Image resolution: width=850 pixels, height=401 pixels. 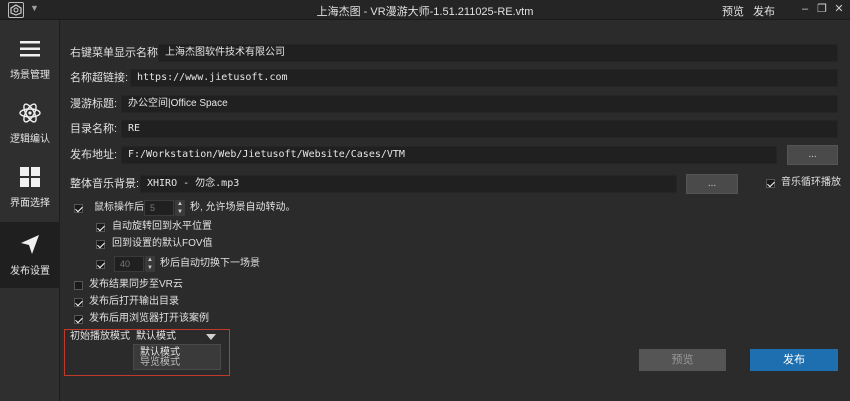 I want to click on sidebar: 场景管理 逻辑编认 界面选择 发布设置, so click(x=30, y=210).